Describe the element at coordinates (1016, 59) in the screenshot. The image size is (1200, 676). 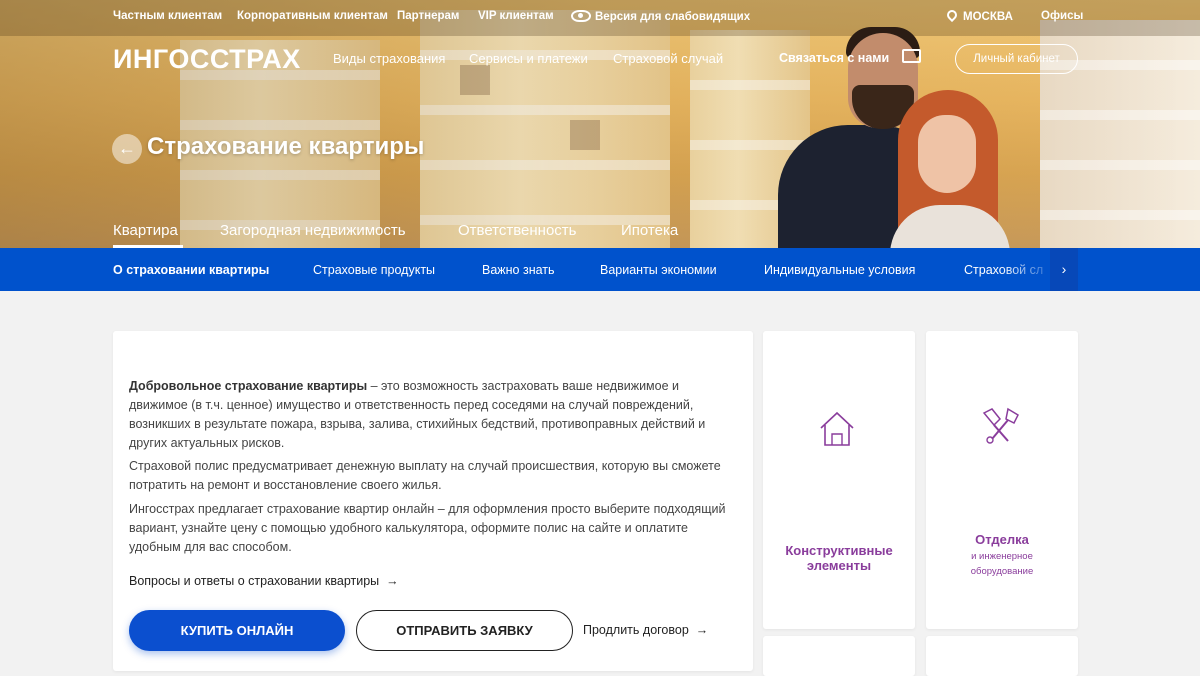
I see `personal-cabinet-button: Личный кабинет` at that location.